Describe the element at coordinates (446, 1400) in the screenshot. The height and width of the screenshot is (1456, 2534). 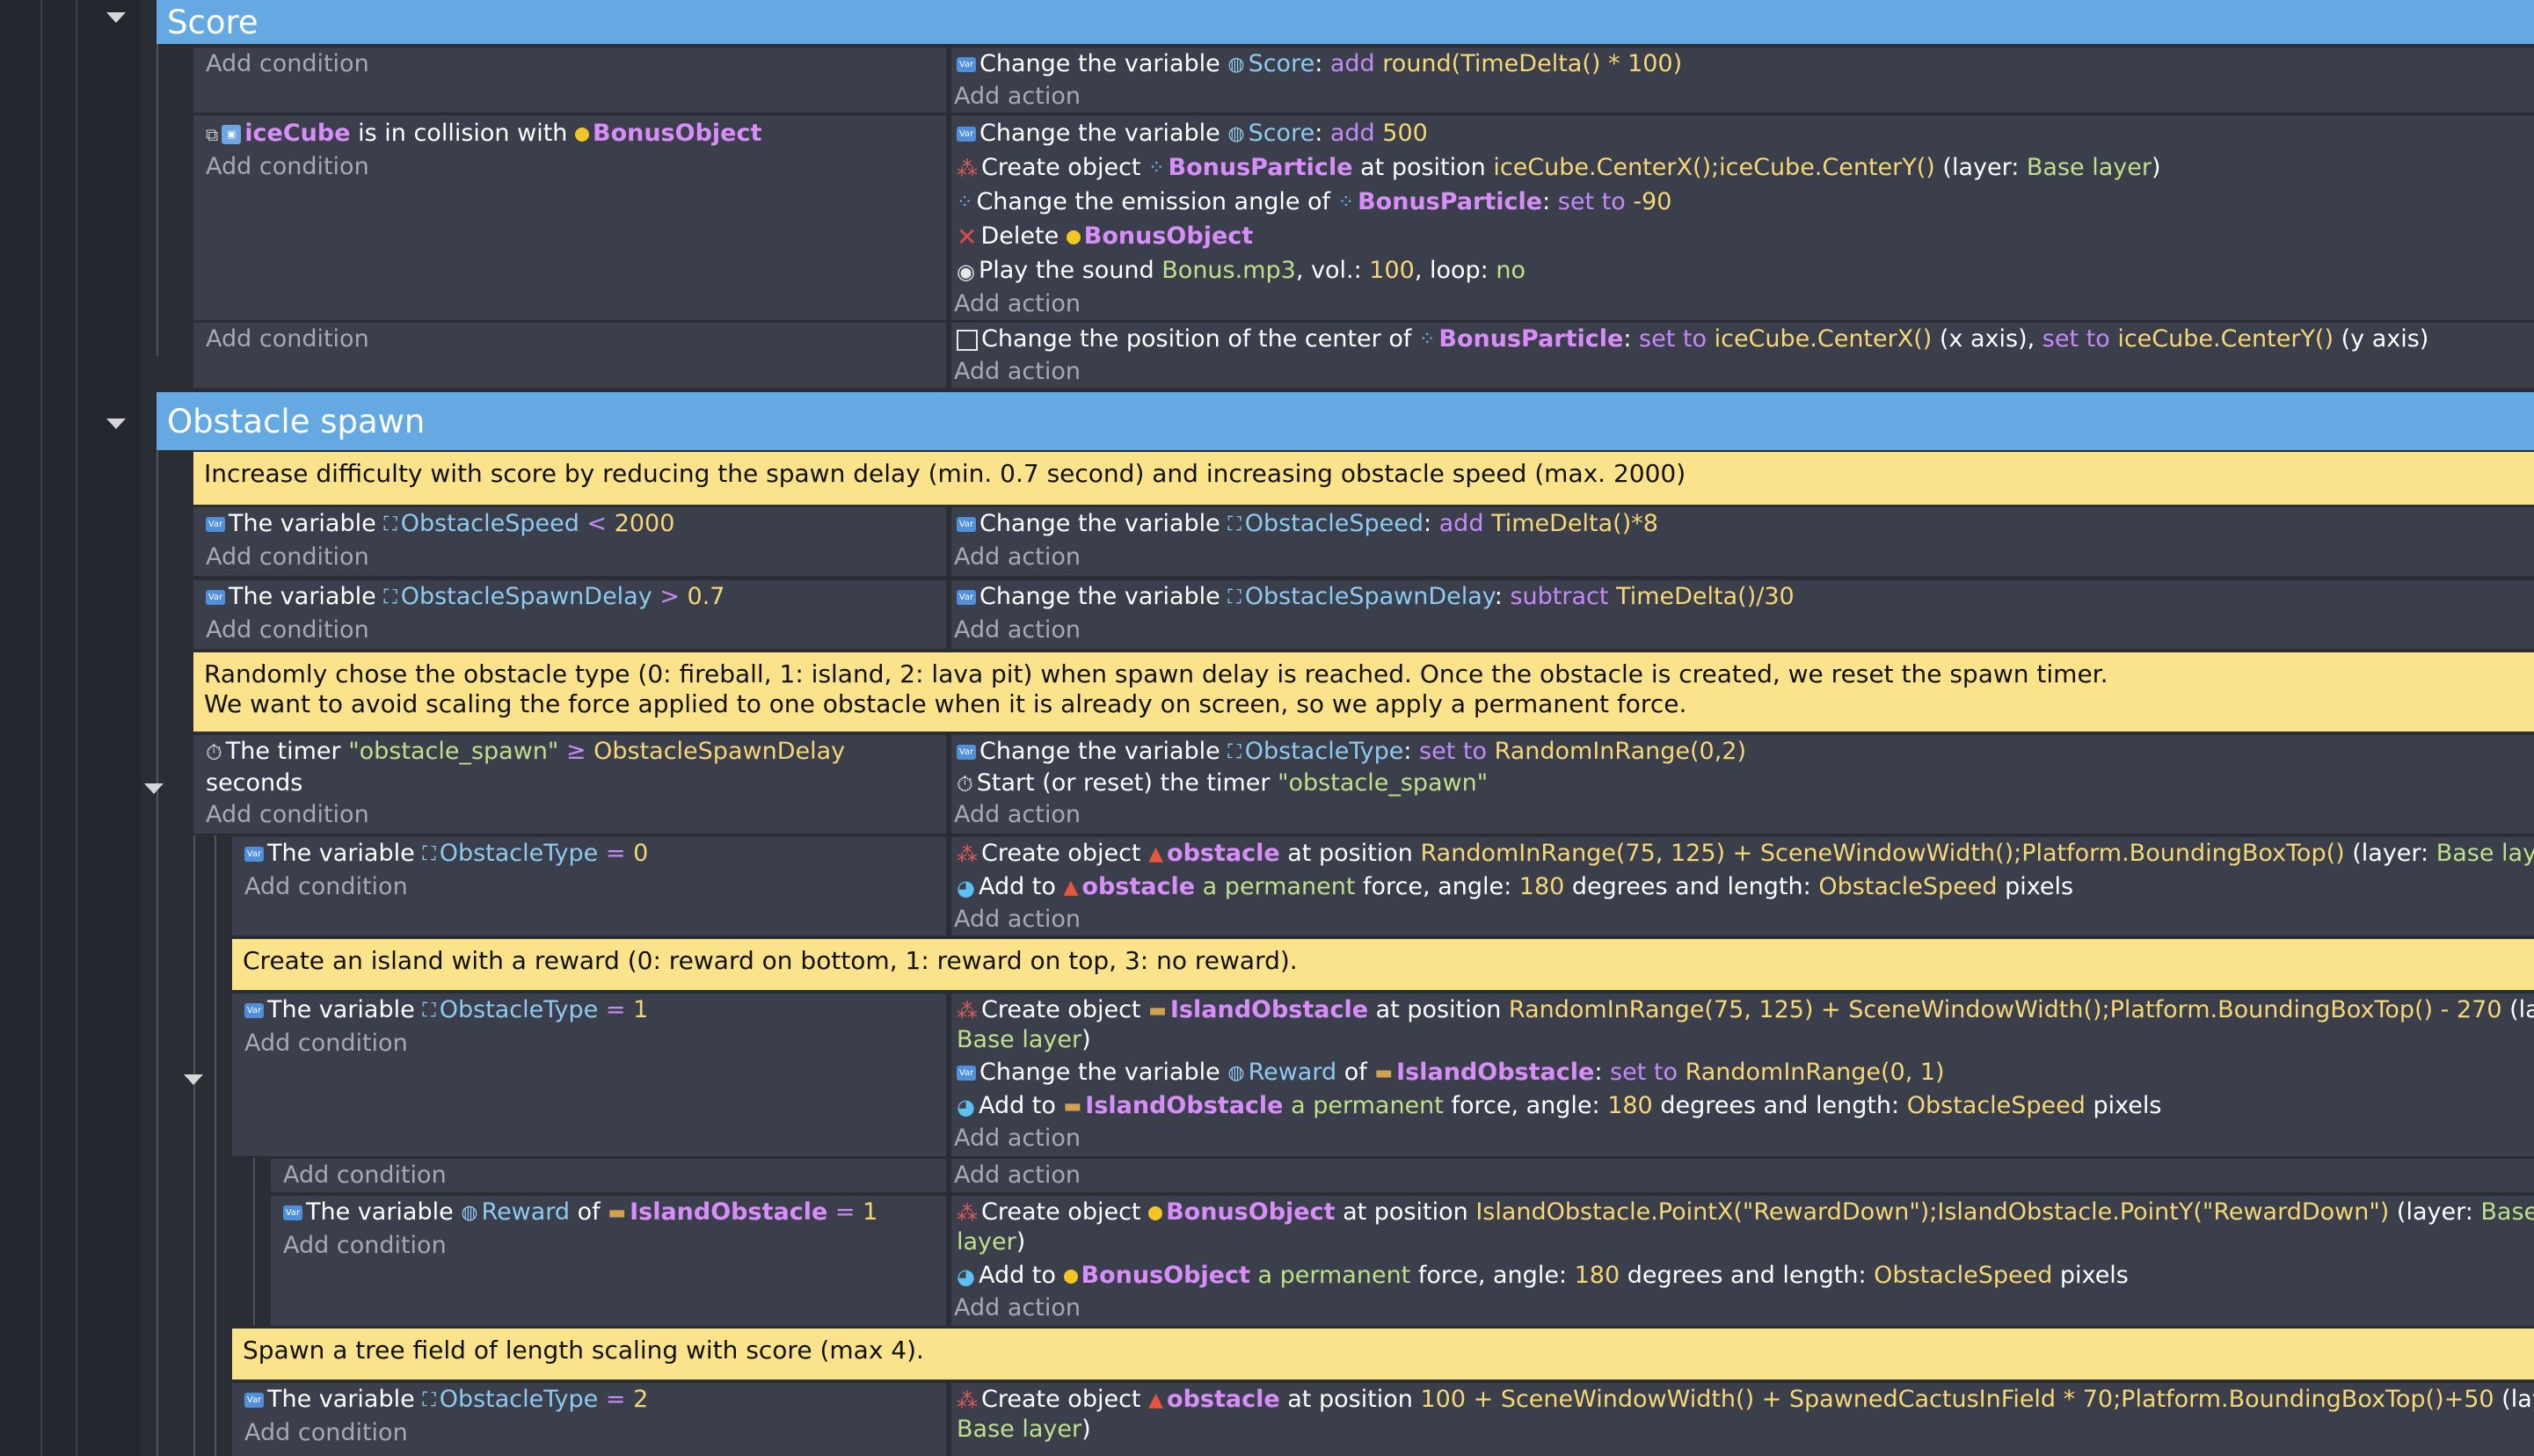
I see `condition-row: Var The variable ⛶ ObstacleType = 2` at that location.